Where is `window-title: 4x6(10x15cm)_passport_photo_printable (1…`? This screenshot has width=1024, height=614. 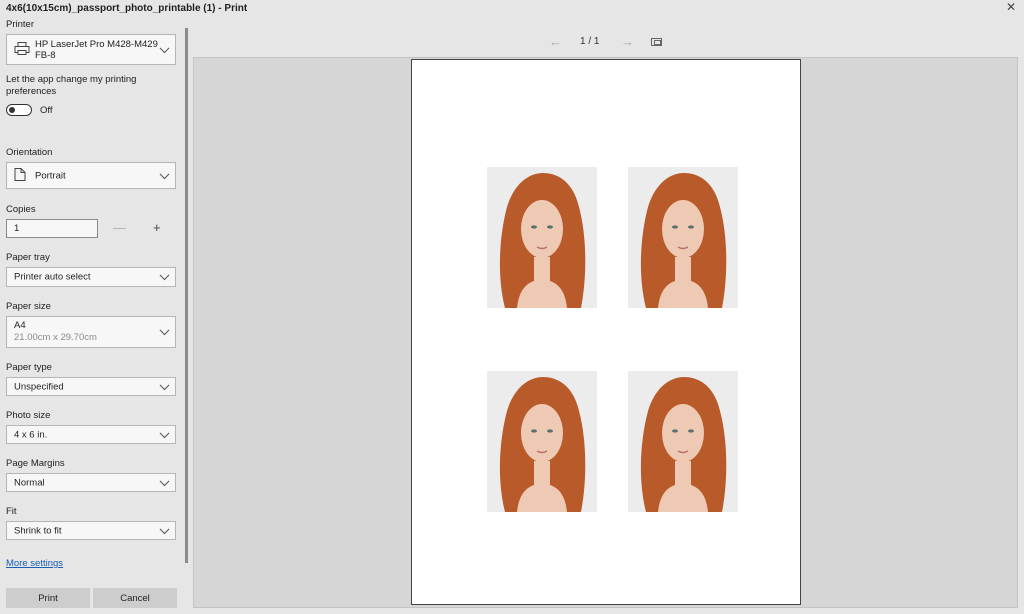
window-title: 4x6(10x15cm)_passport_photo_printable (1… is located at coordinates (127, 8).